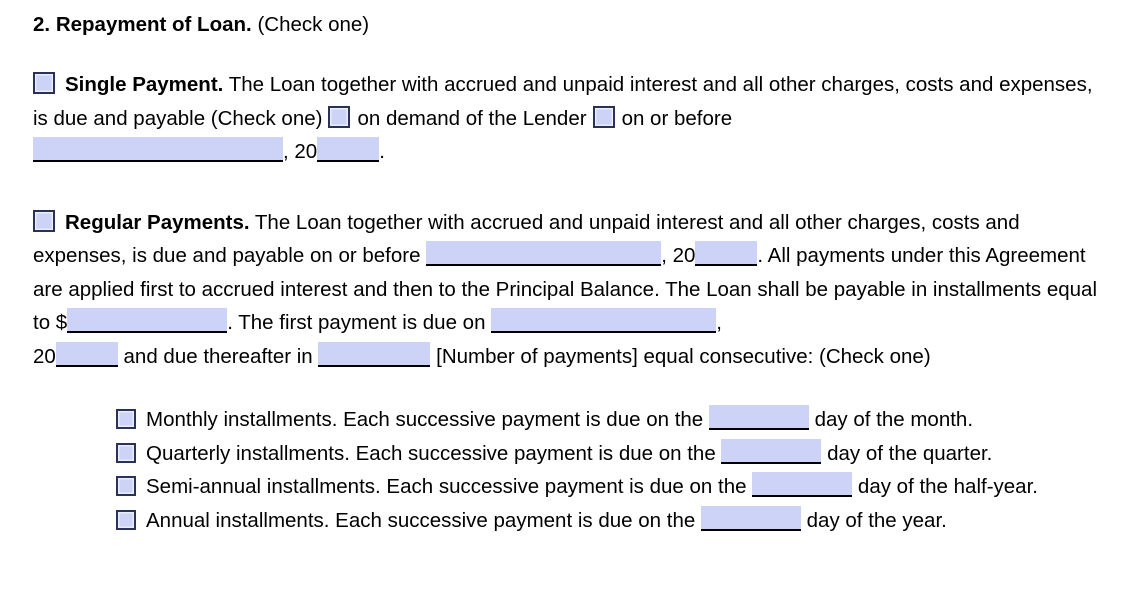  I want to click on input-quarterly-day, so click(771, 451).